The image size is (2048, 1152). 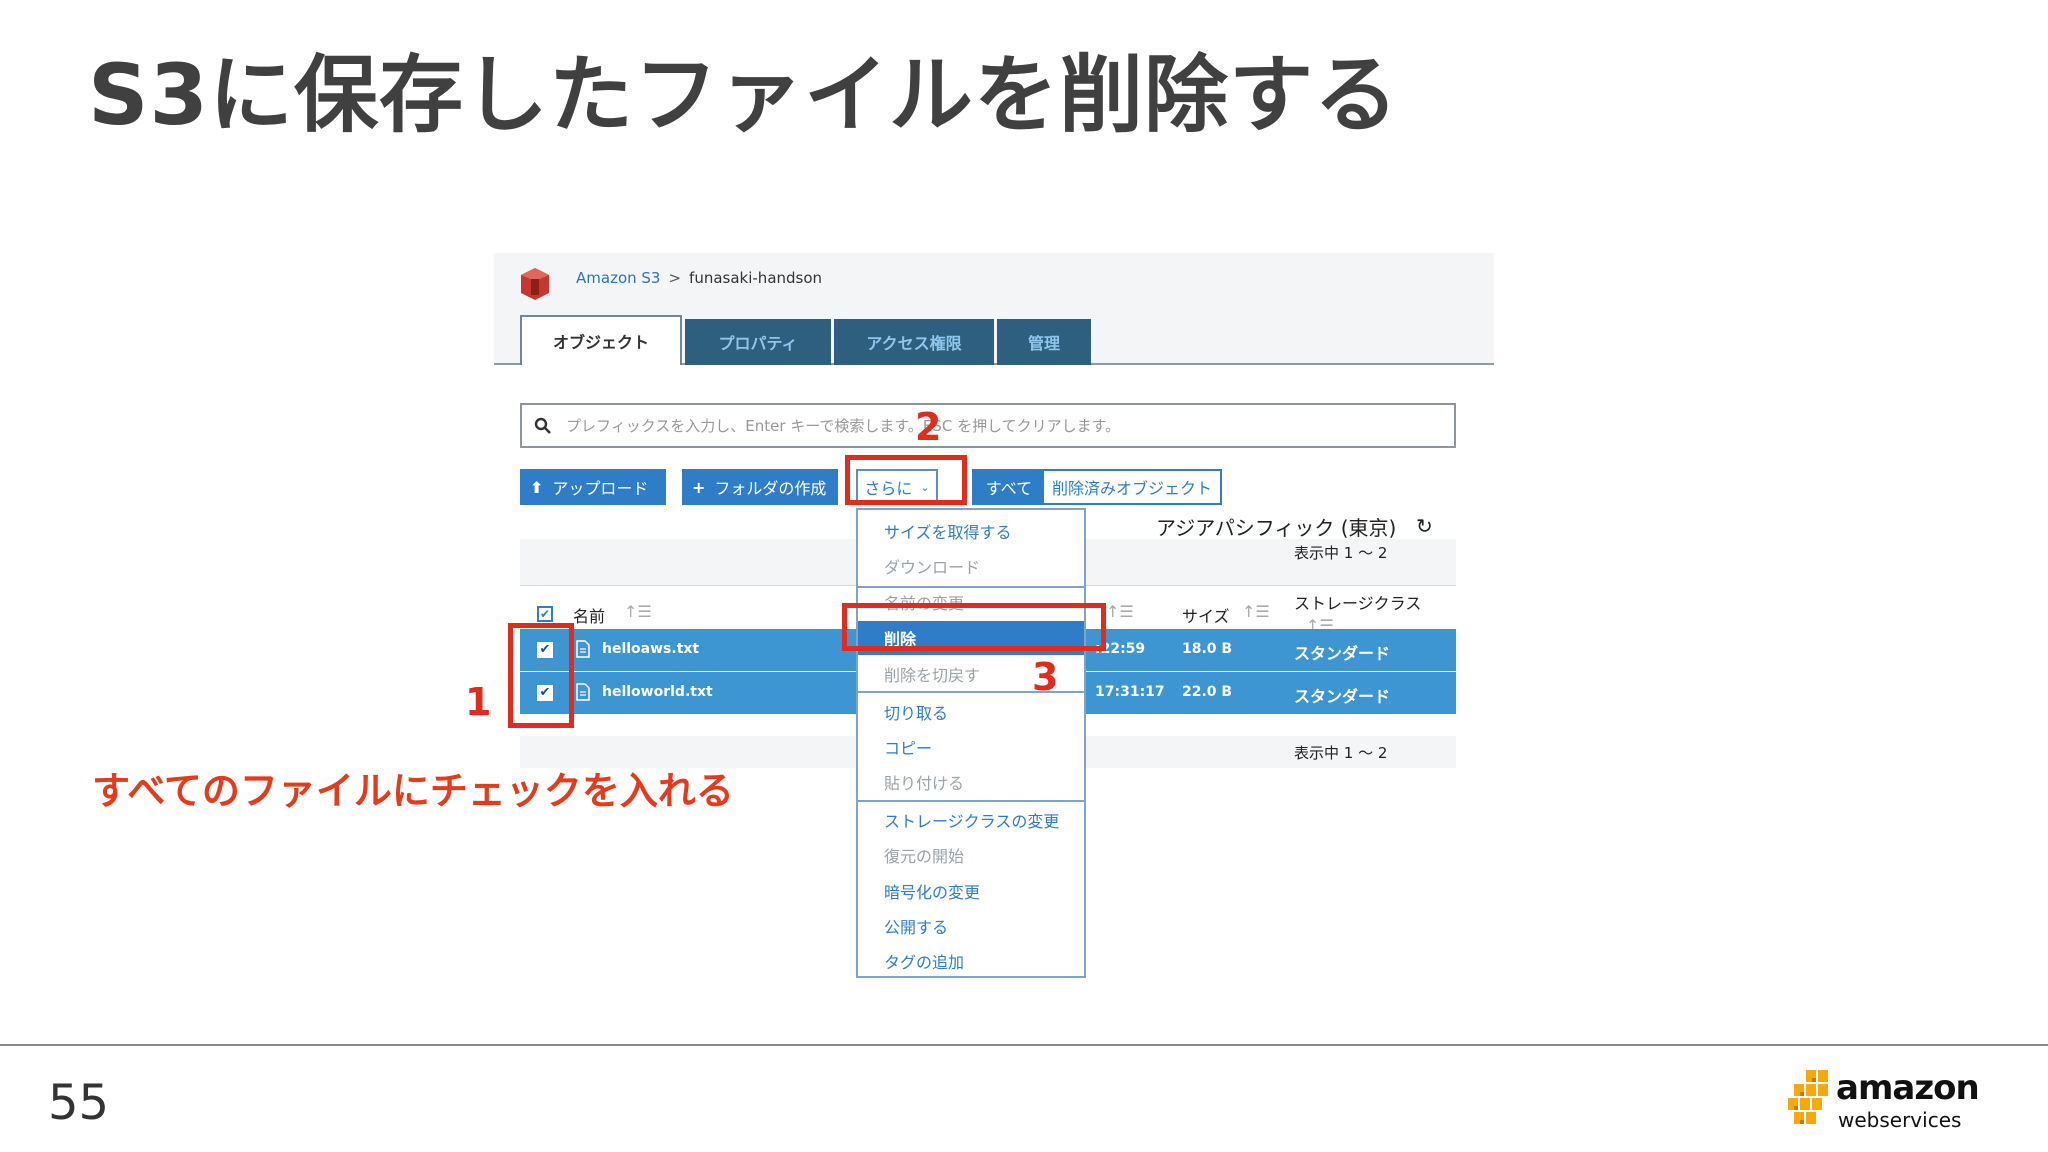 I want to click on create-folder-label: フォルダの作成, so click(x=770, y=488).